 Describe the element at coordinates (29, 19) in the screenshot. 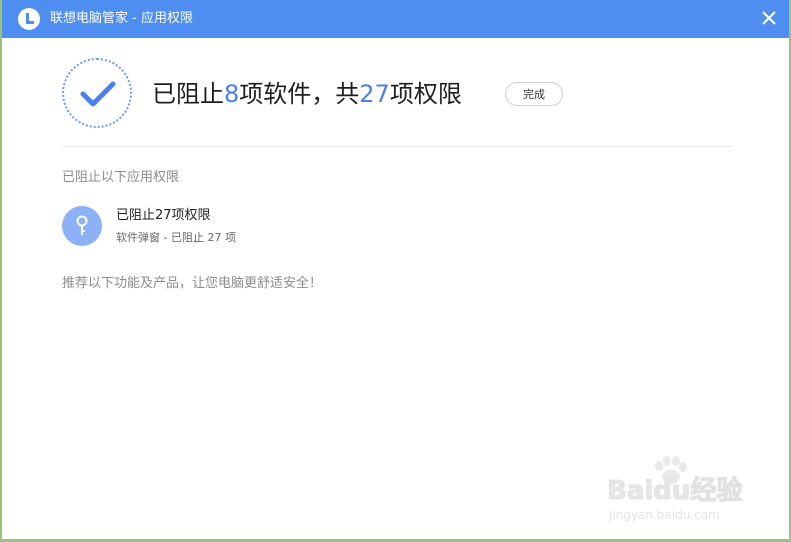

I see `lenovo-logo-icon` at that location.